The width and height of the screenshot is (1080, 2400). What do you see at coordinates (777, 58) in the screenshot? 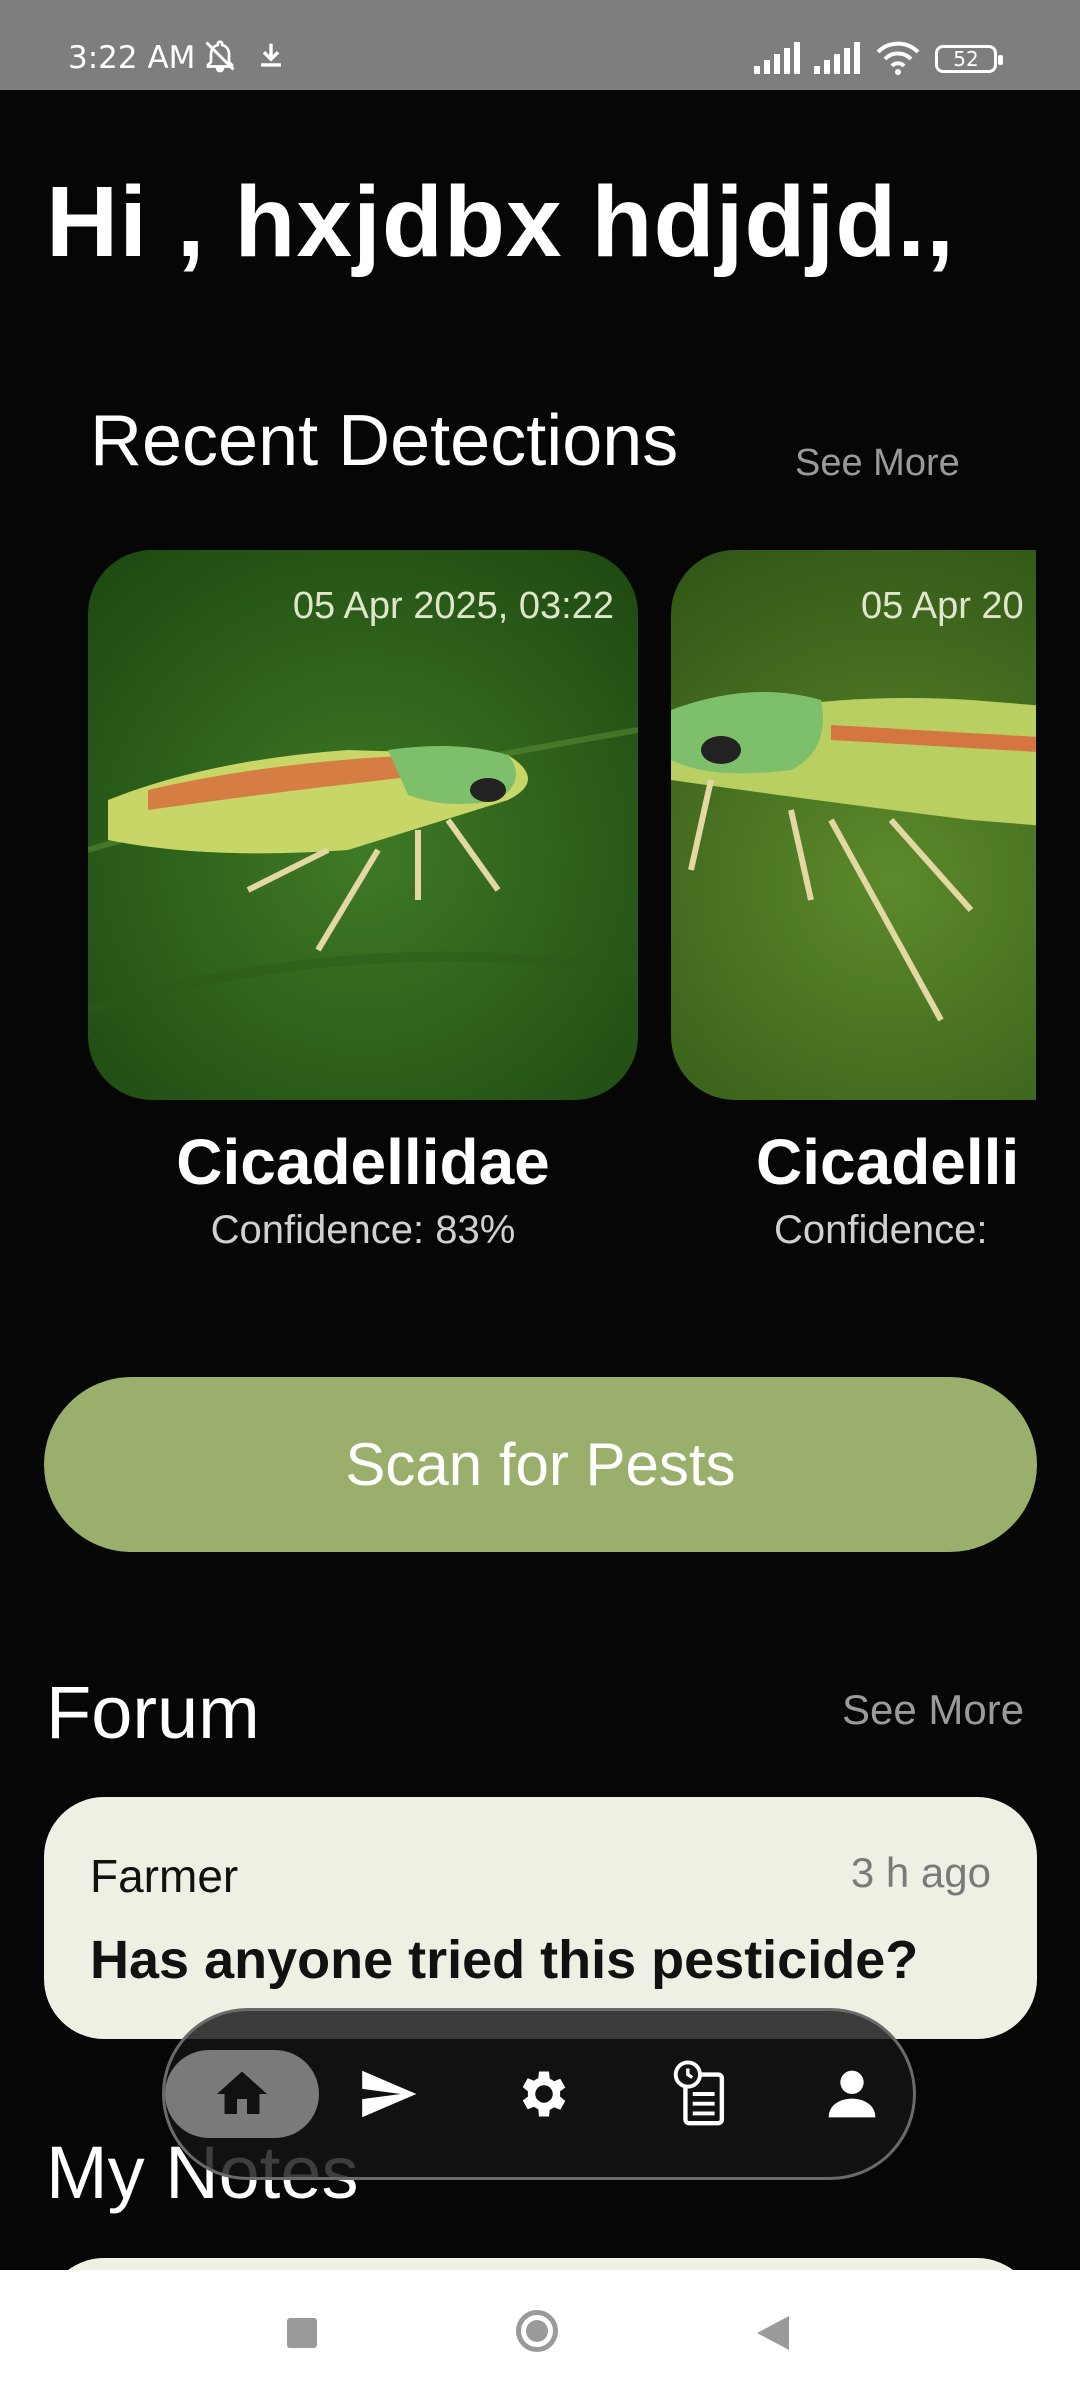
I see `signal-icon` at bounding box center [777, 58].